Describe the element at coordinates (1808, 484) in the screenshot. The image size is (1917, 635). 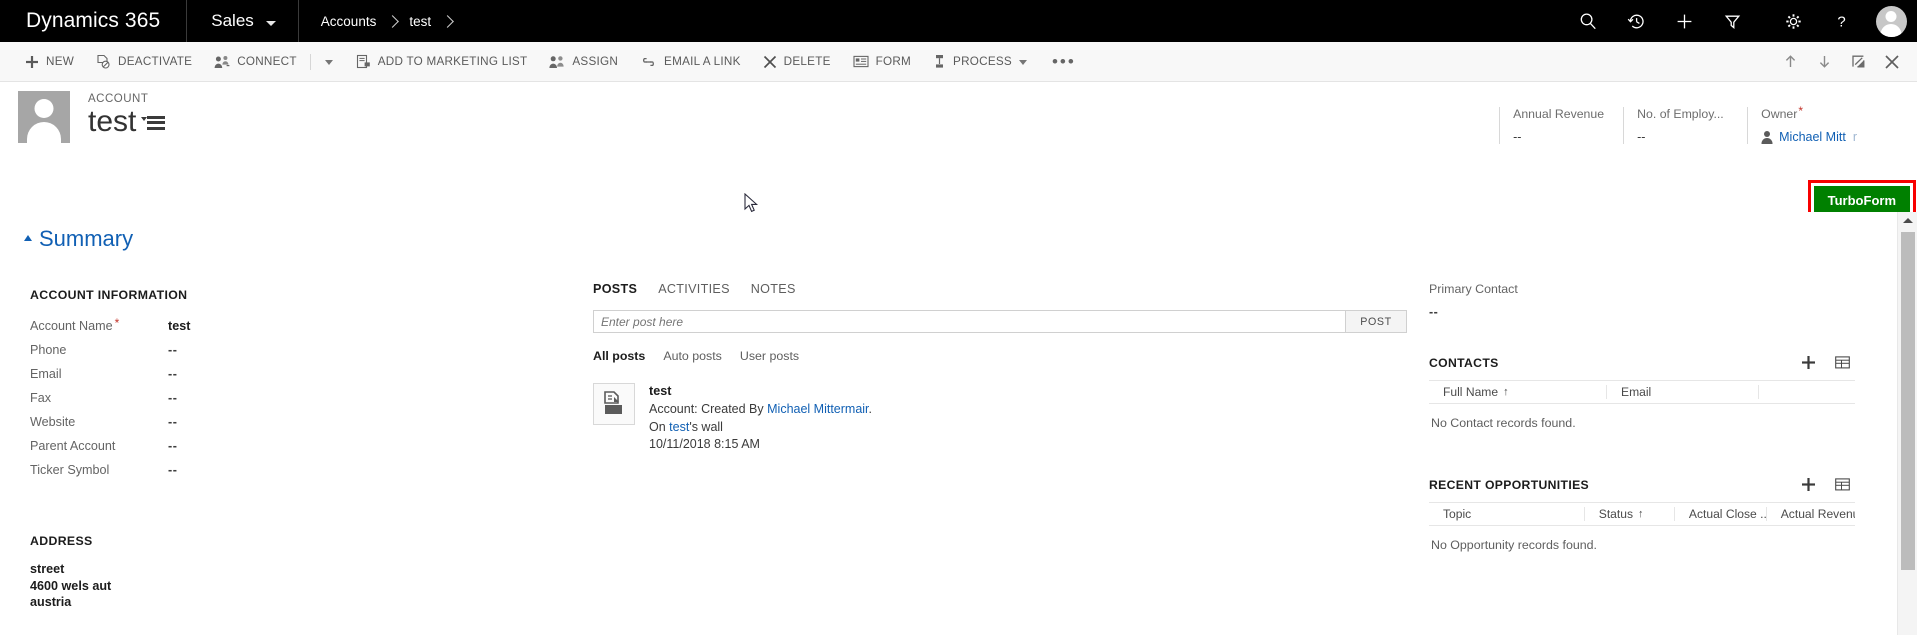
I see `add-opportunity-button` at that location.